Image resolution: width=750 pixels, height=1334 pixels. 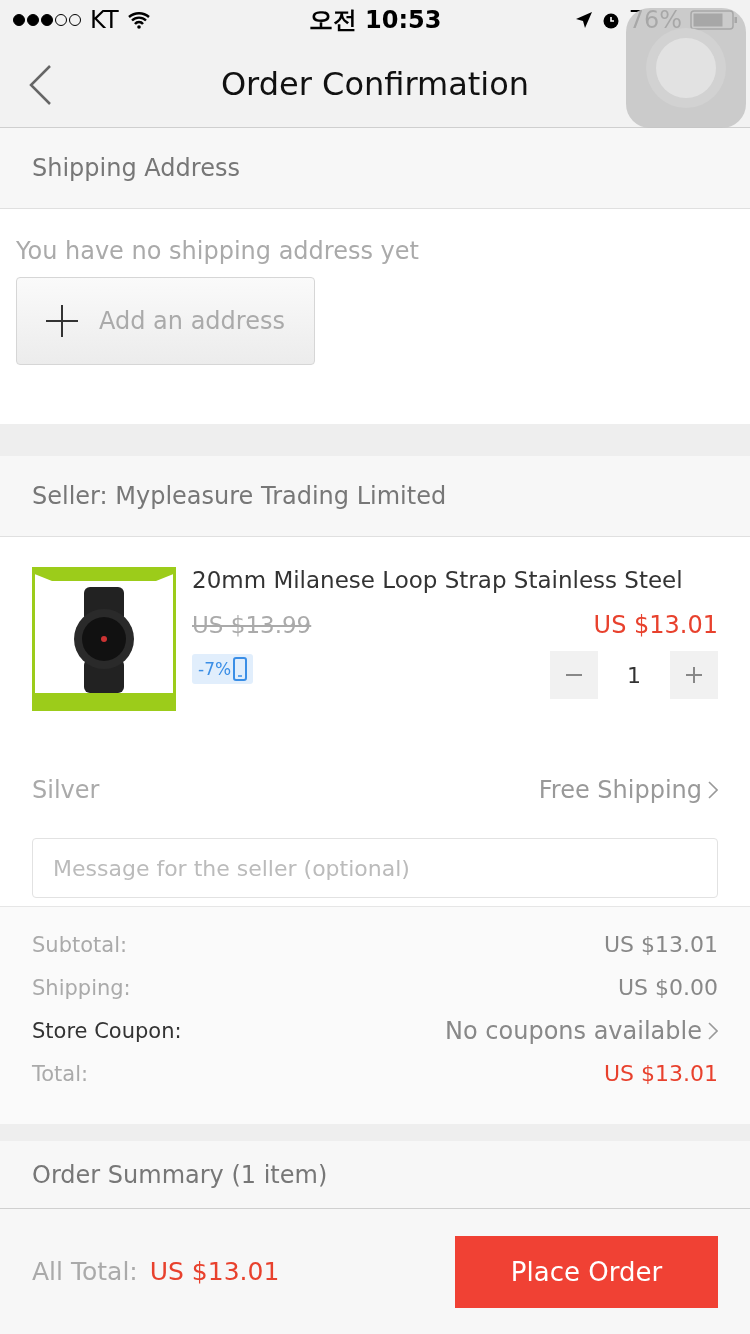 I want to click on mobile-discount-badge: -7%, so click(x=223, y=669).